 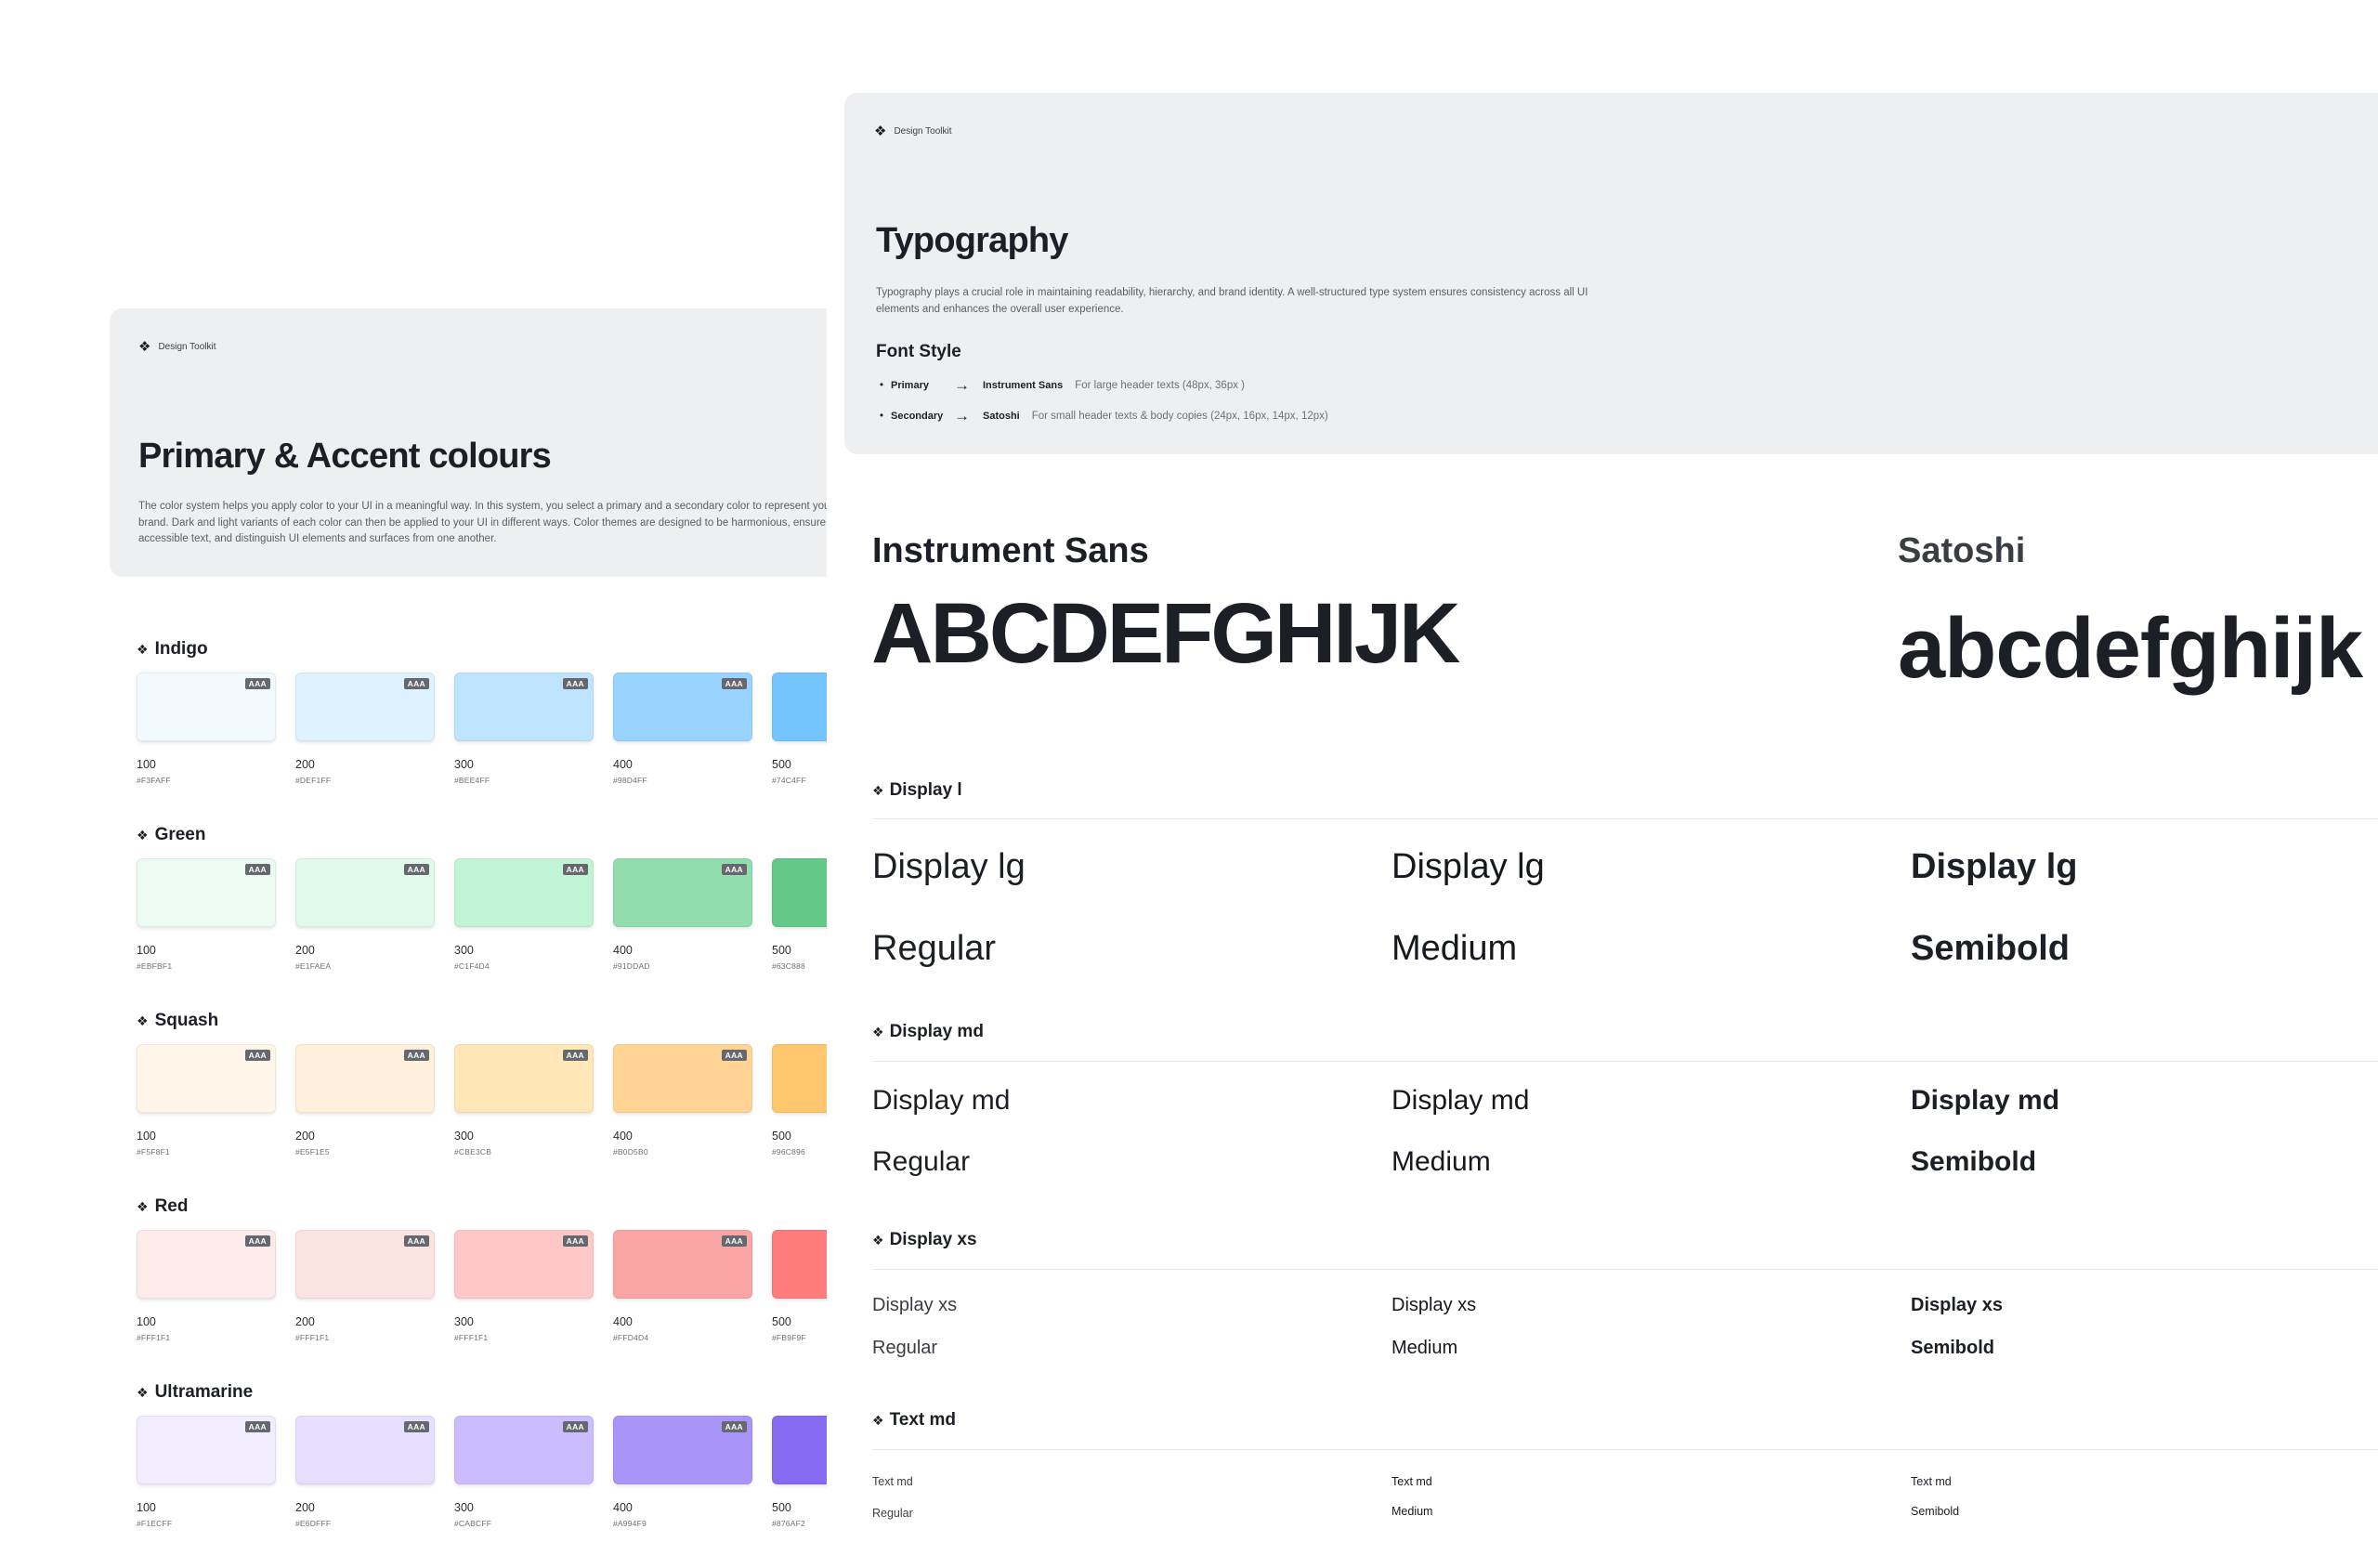 I want to click on swatch-ultramarine-200: AAA, so click(x=365, y=1450).